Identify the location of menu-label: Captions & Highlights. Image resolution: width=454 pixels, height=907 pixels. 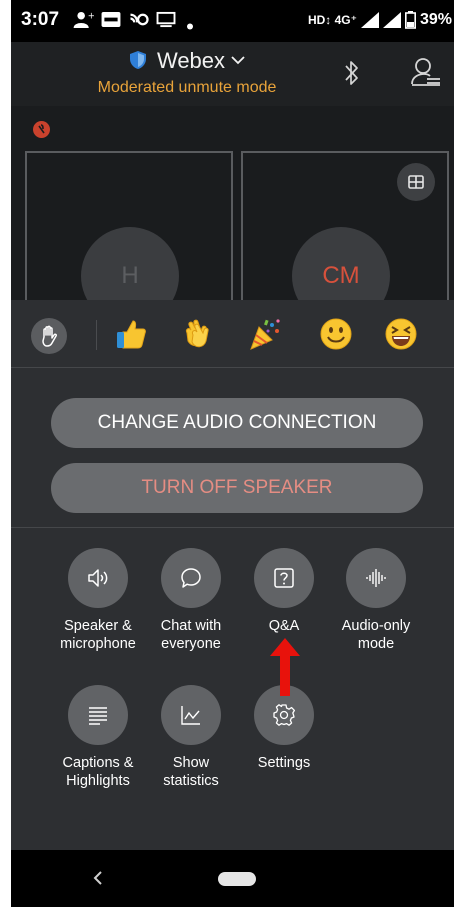
(98, 772).